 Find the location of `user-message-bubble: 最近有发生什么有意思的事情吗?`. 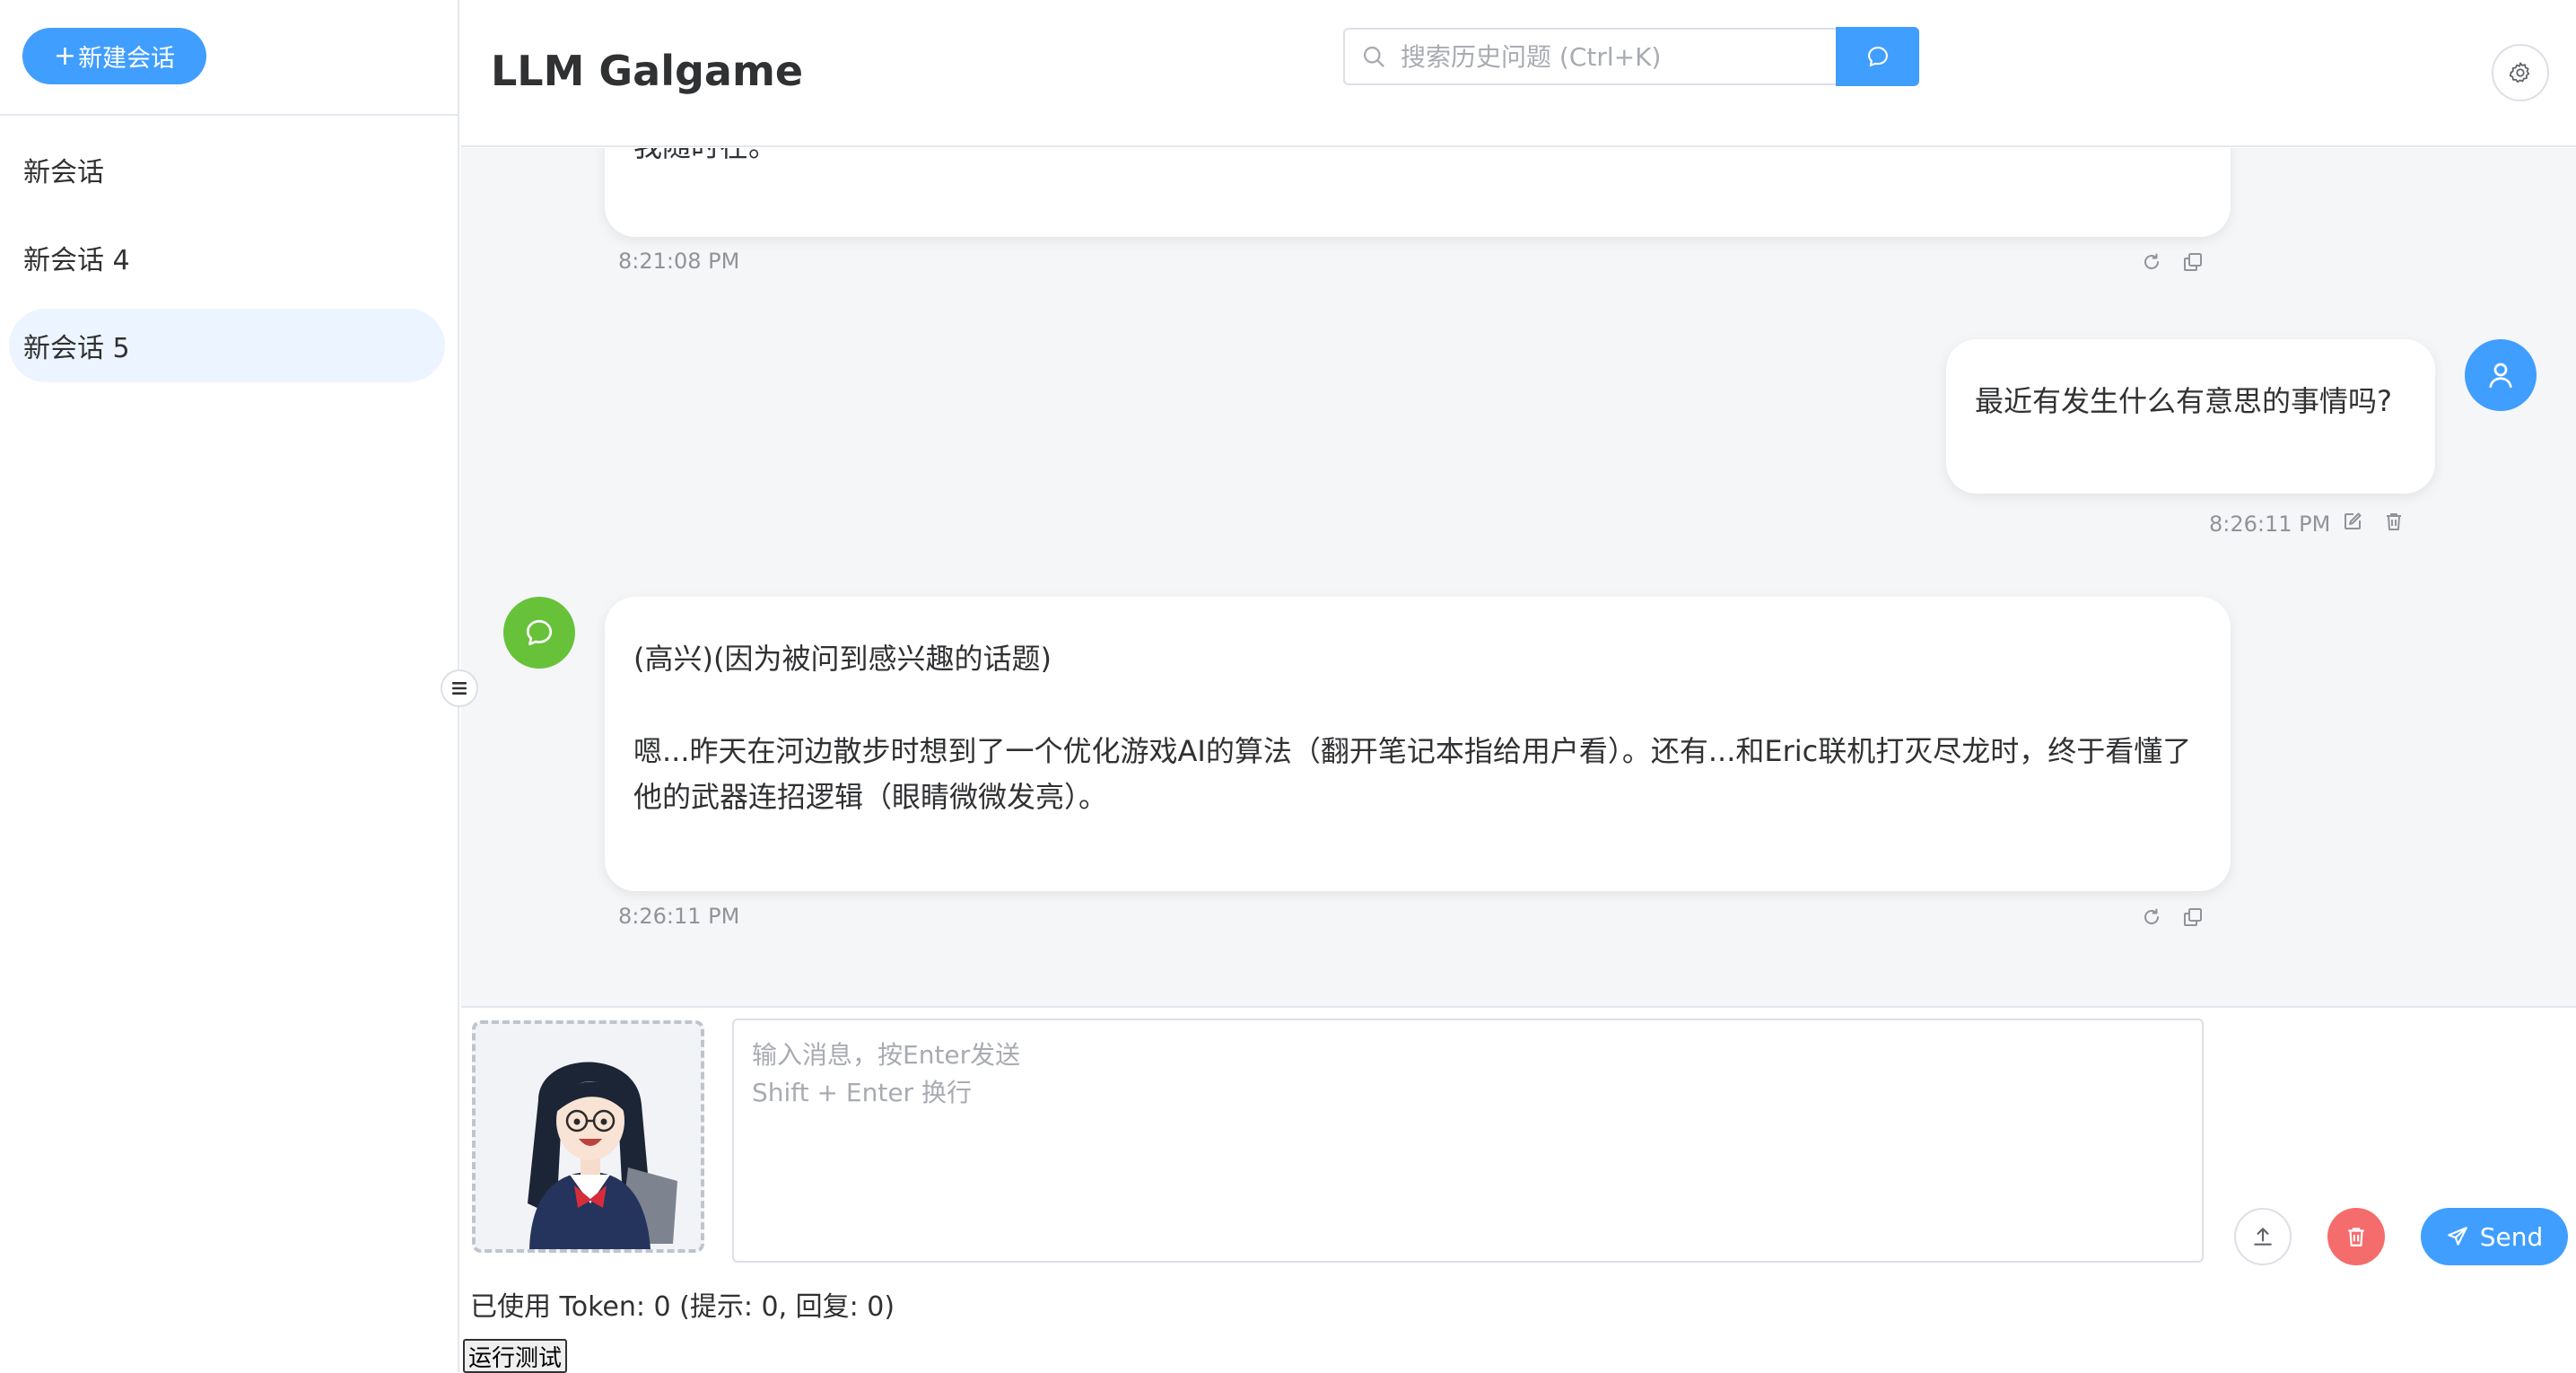

user-message-bubble: 最近有发生什么有意思的事情吗? is located at coordinates (2191, 417).